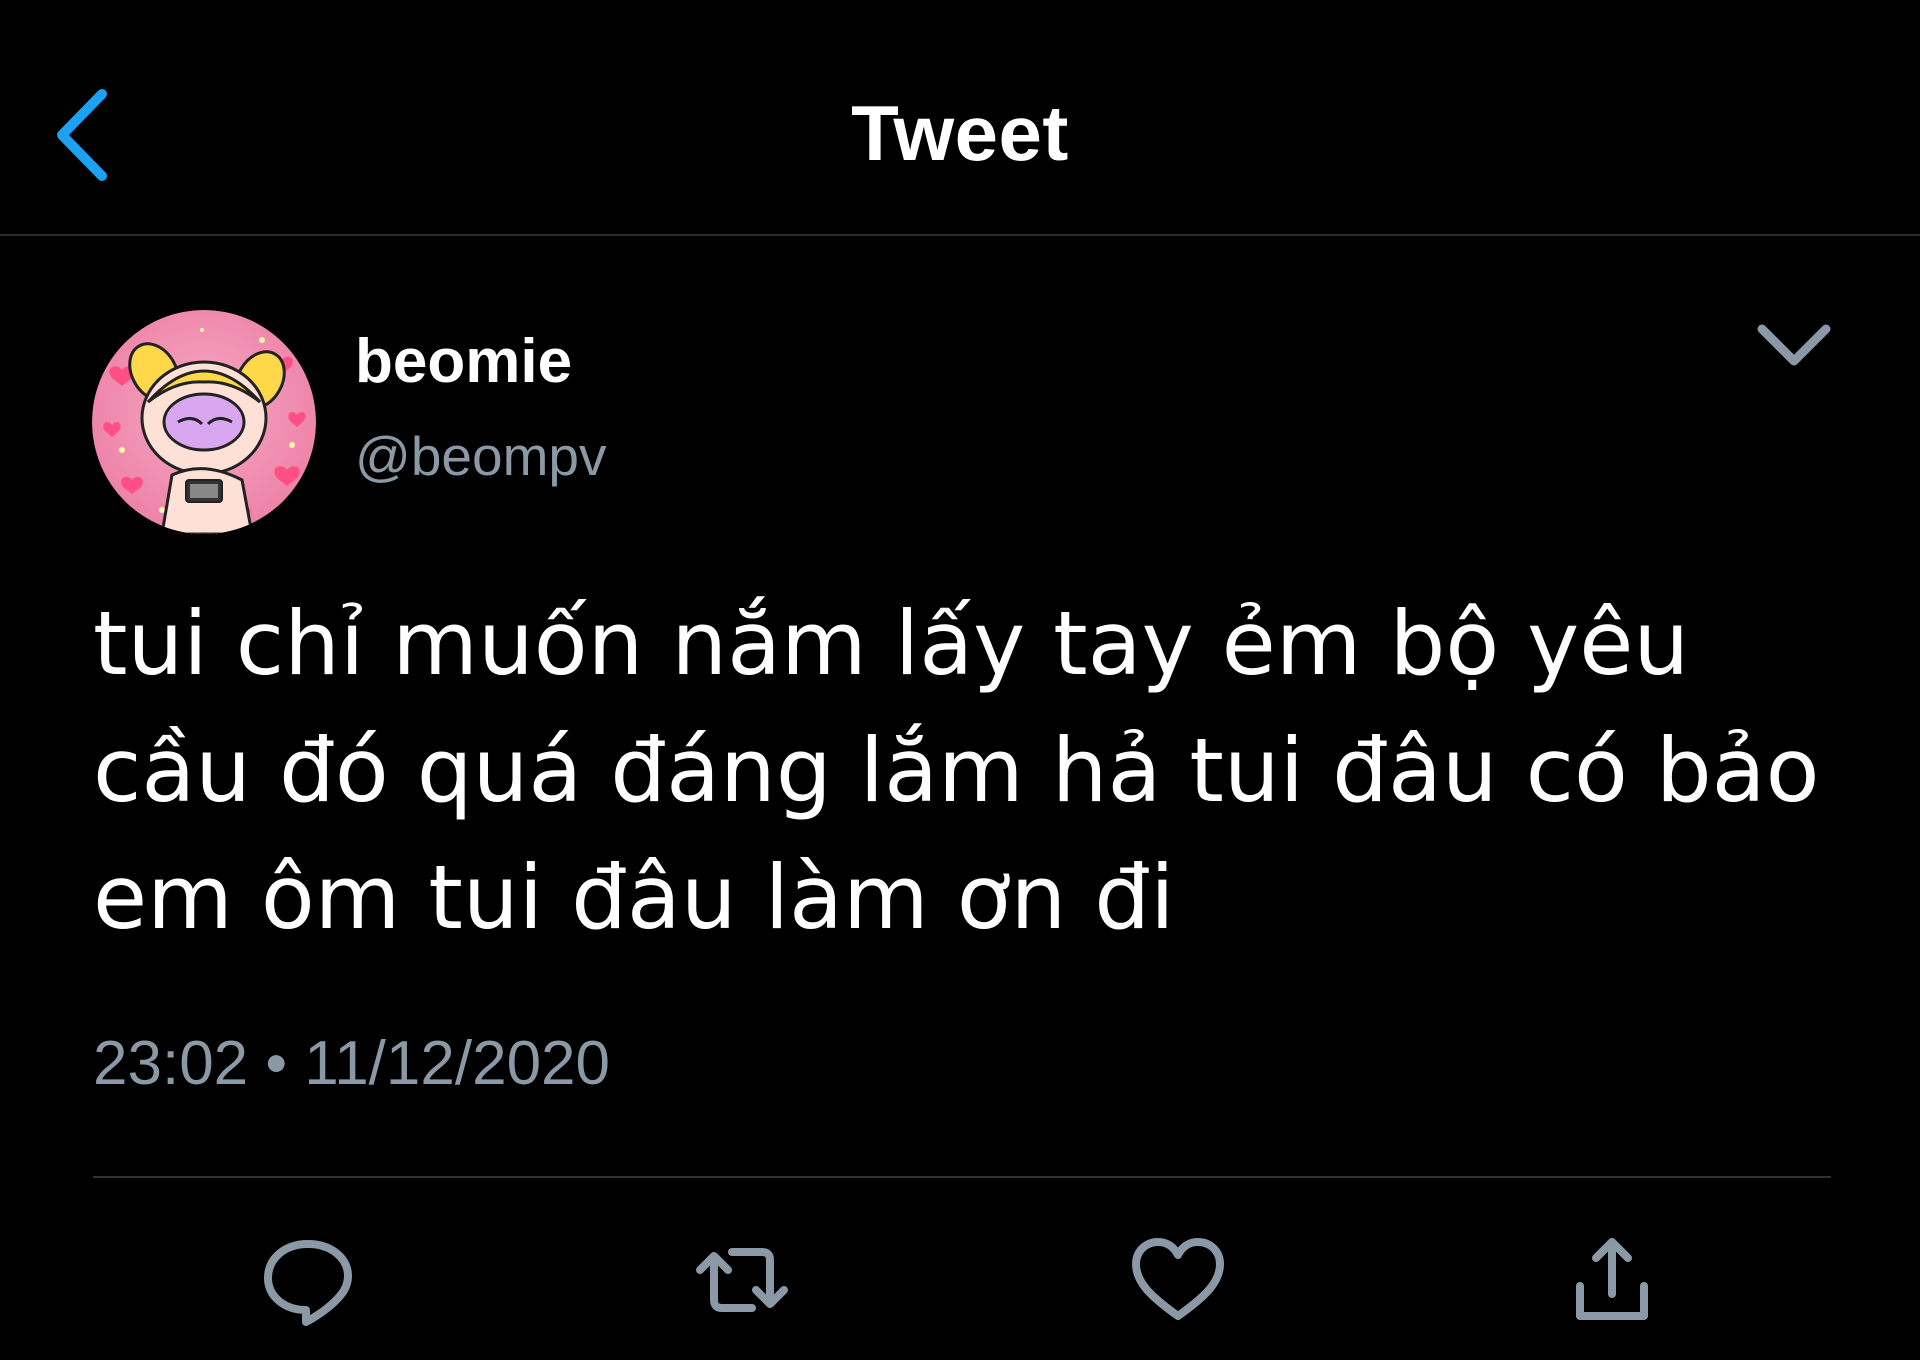 The image size is (1920, 1360). I want to click on divider, so click(962, 1177).